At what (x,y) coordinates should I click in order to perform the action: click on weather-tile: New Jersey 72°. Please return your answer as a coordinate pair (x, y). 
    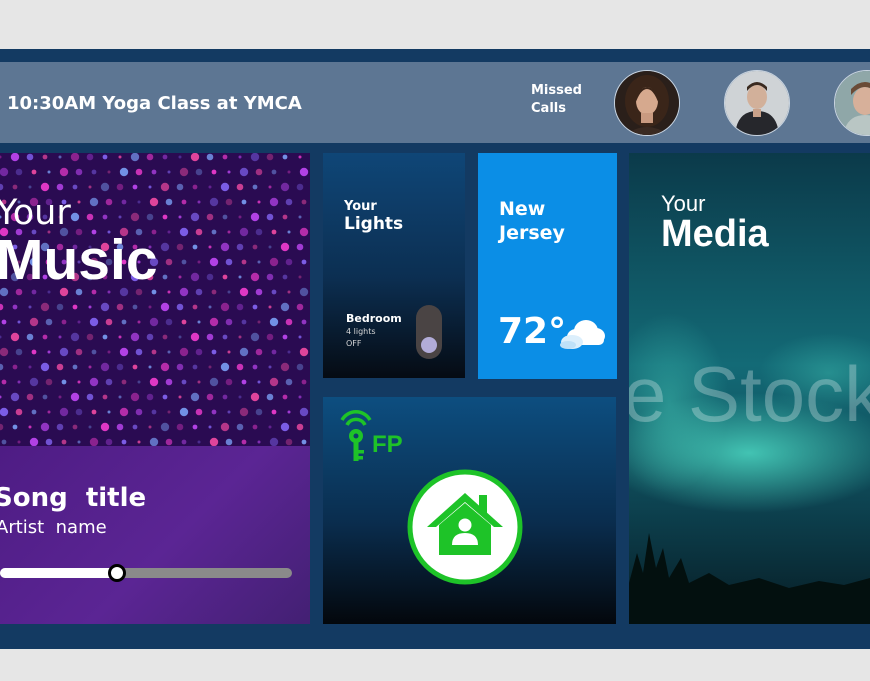
    Looking at the image, I should click on (547, 266).